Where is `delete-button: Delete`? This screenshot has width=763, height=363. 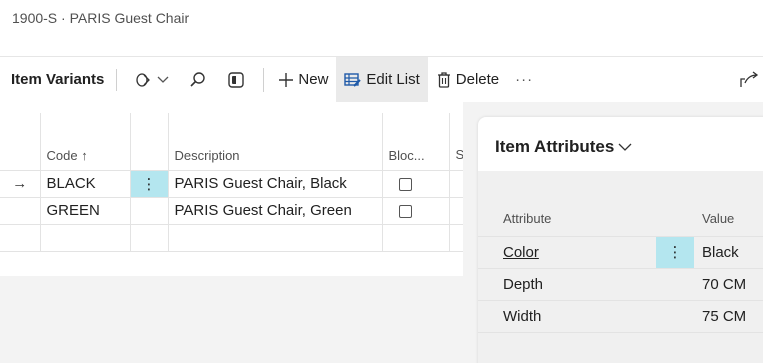 delete-button: Delete is located at coordinates (467, 79).